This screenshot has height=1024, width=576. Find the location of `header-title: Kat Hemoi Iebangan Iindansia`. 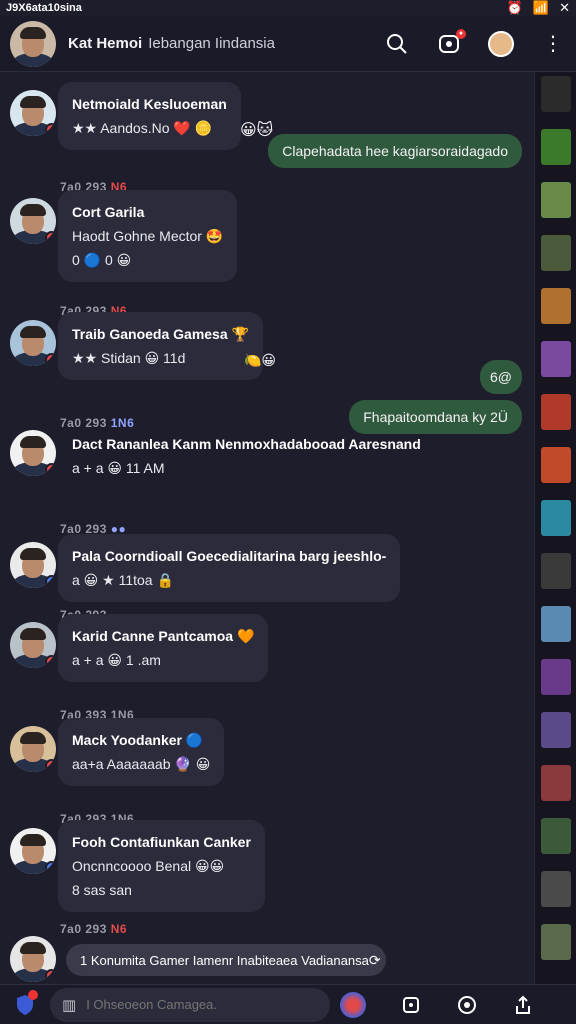

header-title: Kat Hemoi Iebangan Iindansia is located at coordinates (171, 43).